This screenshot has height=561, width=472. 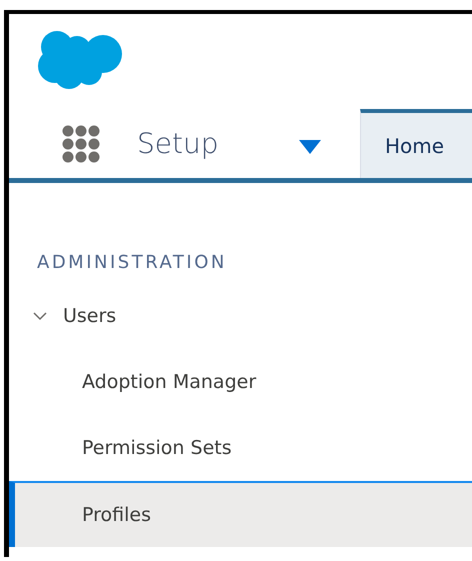 What do you see at coordinates (81, 143) in the screenshot?
I see `app-launcher-icon` at bounding box center [81, 143].